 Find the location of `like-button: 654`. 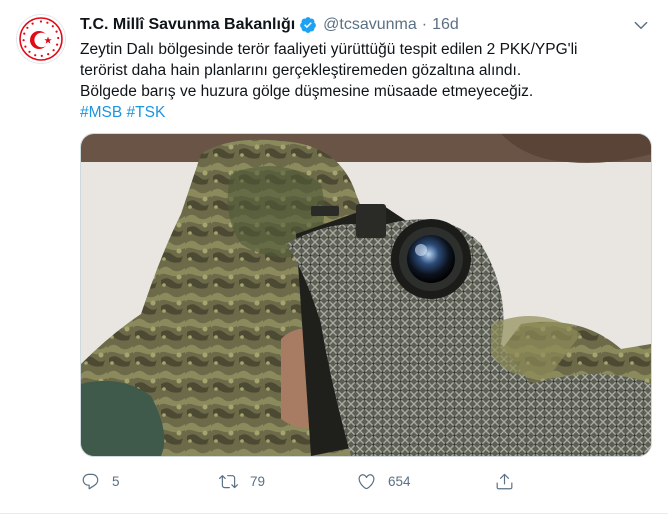

like-button: 654 is located at coordinates (425, 481).